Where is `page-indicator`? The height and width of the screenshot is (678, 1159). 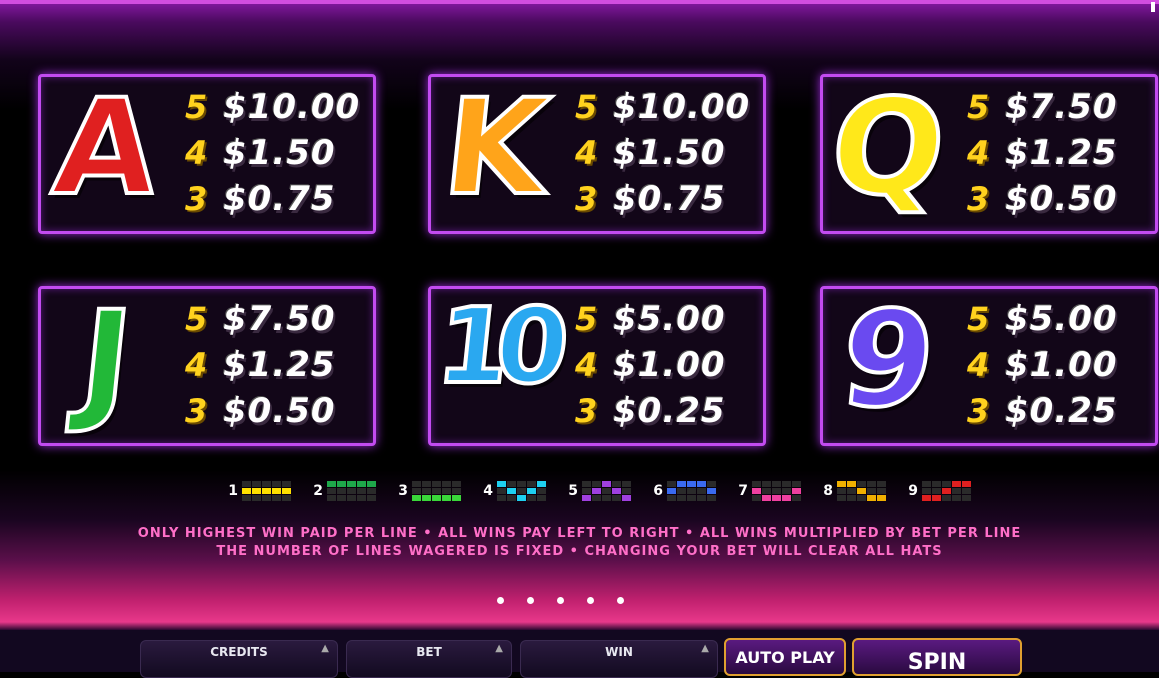 page-indicator is located at coordinates (560, 600).